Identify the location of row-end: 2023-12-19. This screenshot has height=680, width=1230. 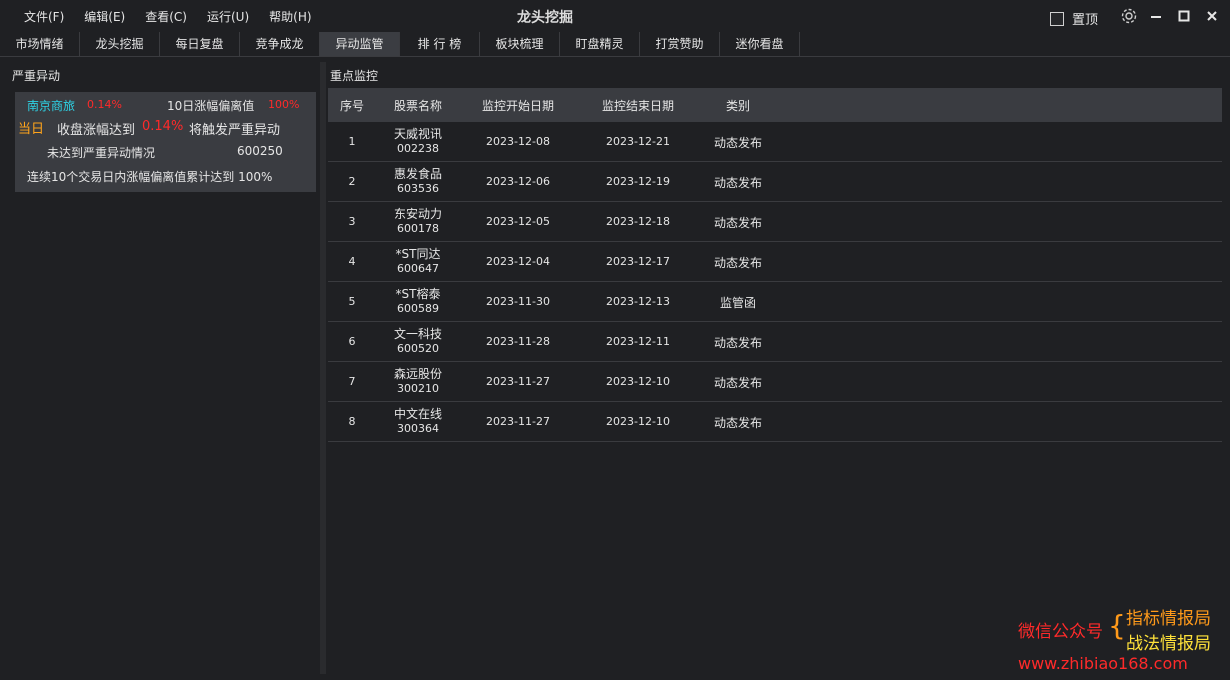
(638, 181).